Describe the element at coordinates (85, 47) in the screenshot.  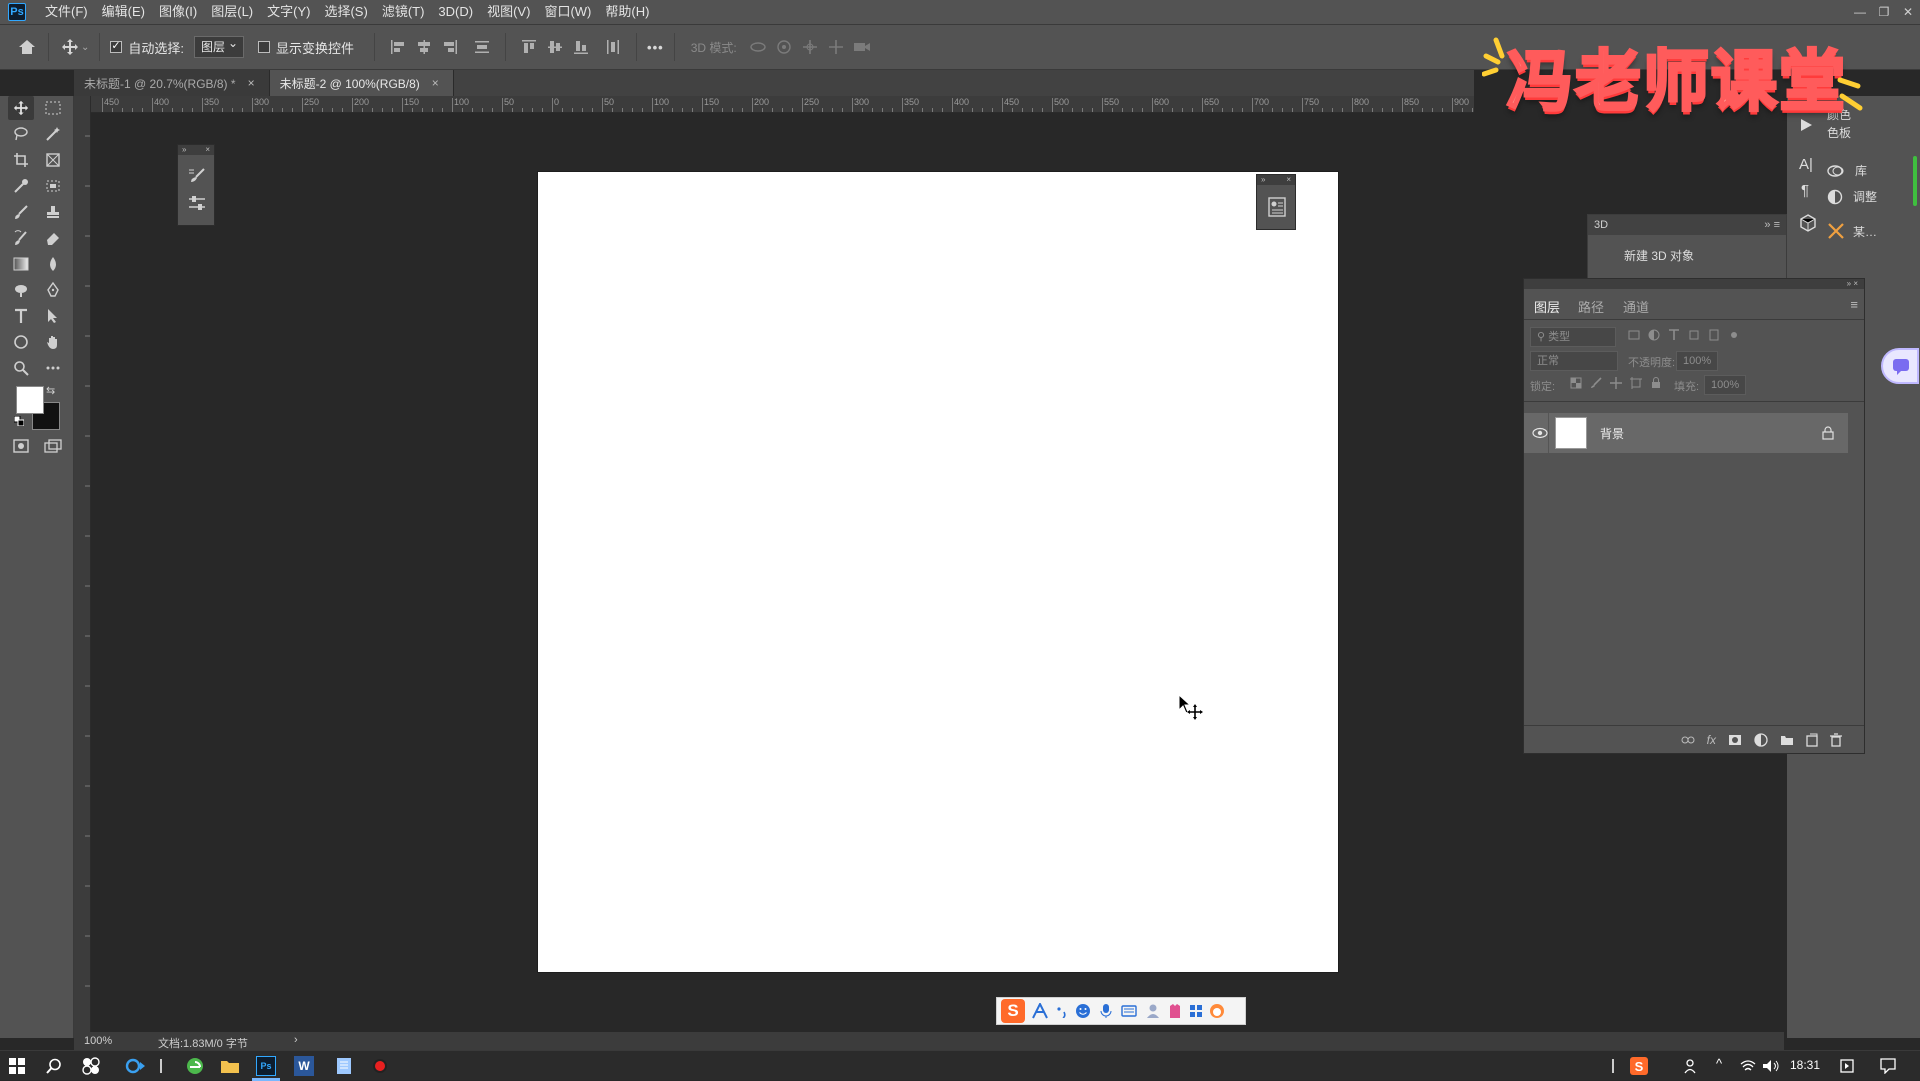
I see `chevron-down-icon: ⌄` at that location.